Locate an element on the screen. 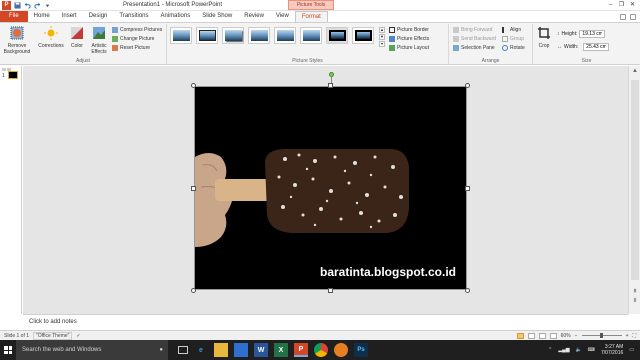 Image resolution: width=640 pixels, height=360 pixels. minimize-ribbon-icon is located at coordinates (623, 16).